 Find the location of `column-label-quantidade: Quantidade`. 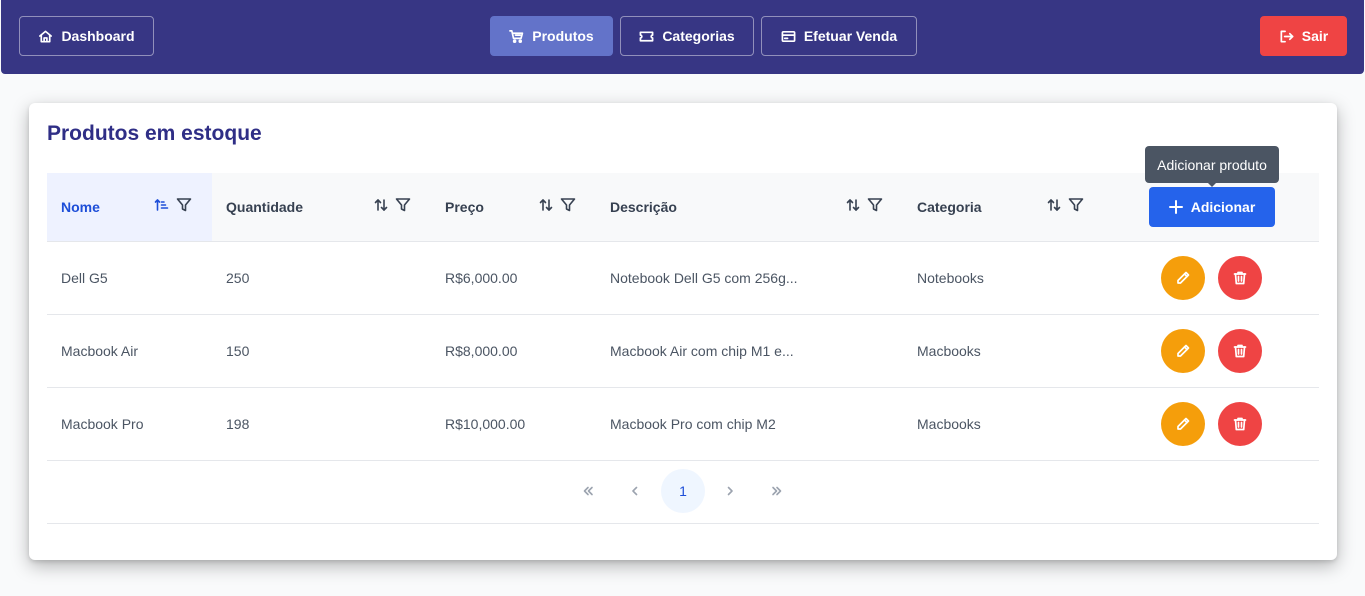

column-label-quantidade: Quantidade is located at coordinates (265, 207).